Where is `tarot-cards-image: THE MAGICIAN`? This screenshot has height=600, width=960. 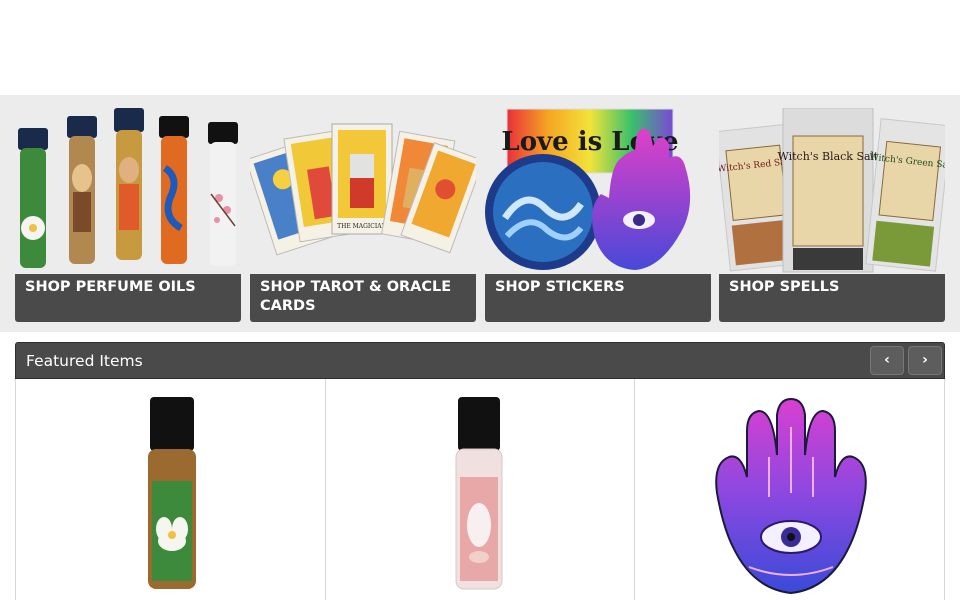 tarot-cards-image: THE MAGICIAN is located at coordinates (363, 189).